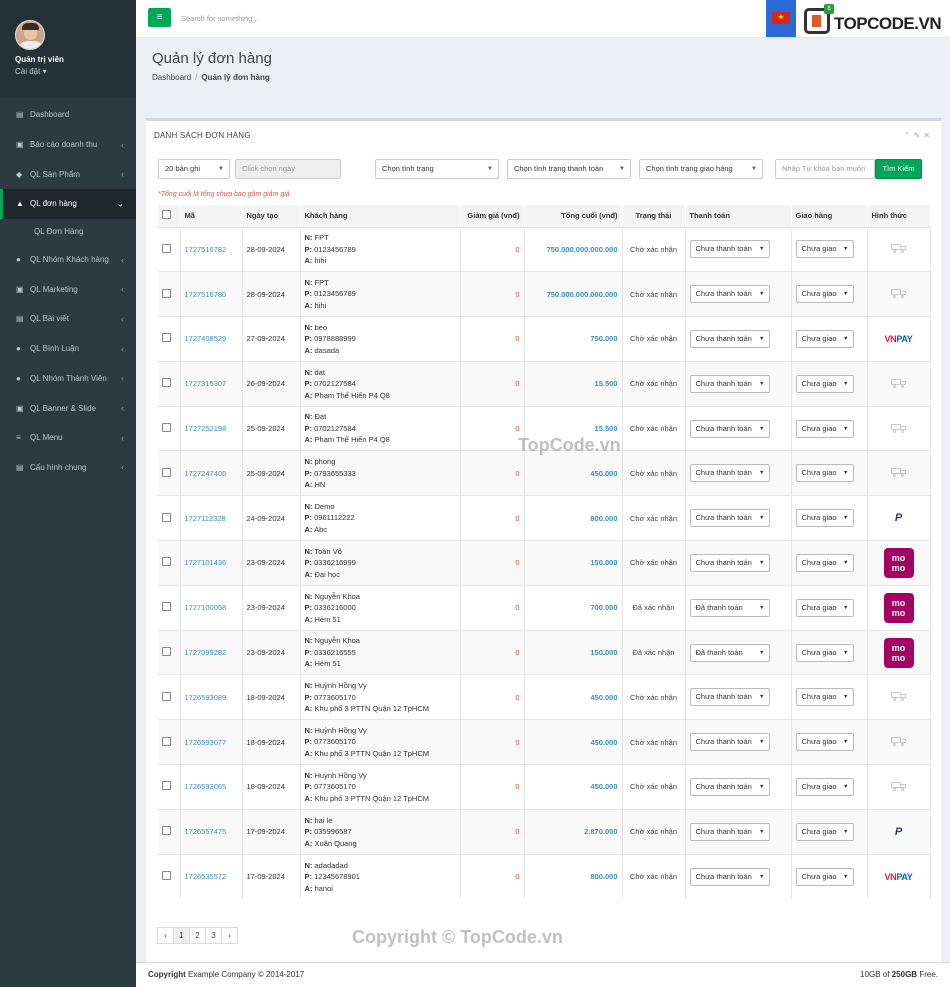  I want to click on sidebar-toggle-button: ≡, so click(159, 17).